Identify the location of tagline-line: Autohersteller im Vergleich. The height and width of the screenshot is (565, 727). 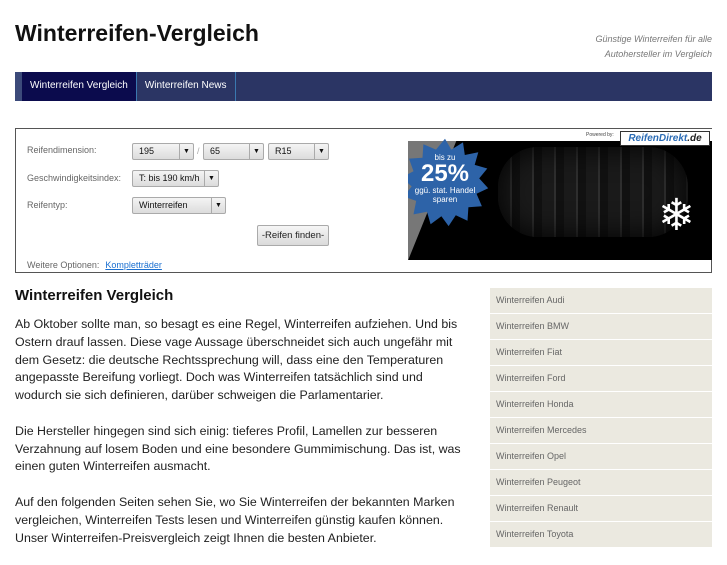
(658, 54).